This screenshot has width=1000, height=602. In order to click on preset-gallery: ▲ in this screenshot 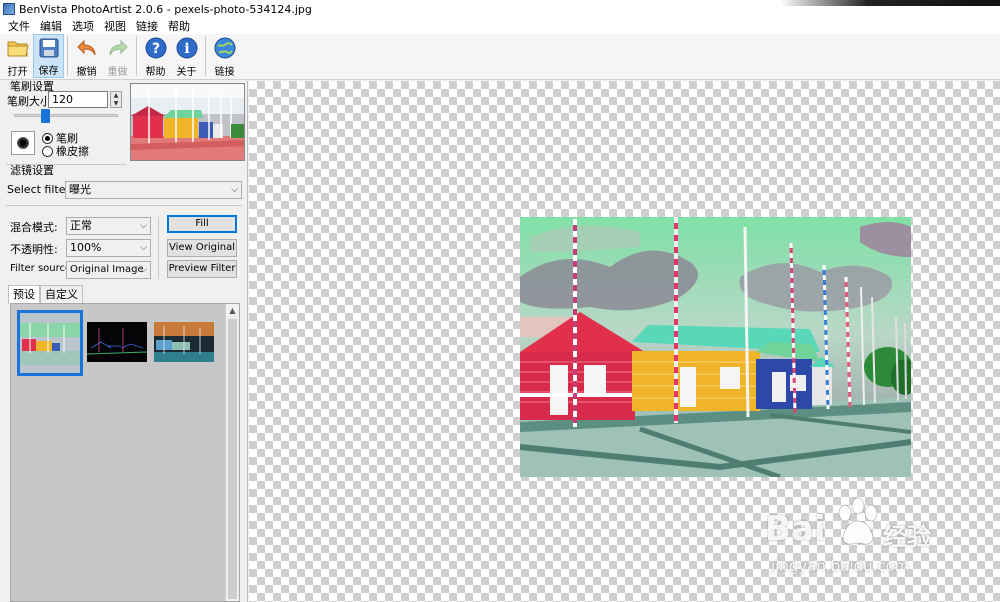, I will do `click(125, 452)`.